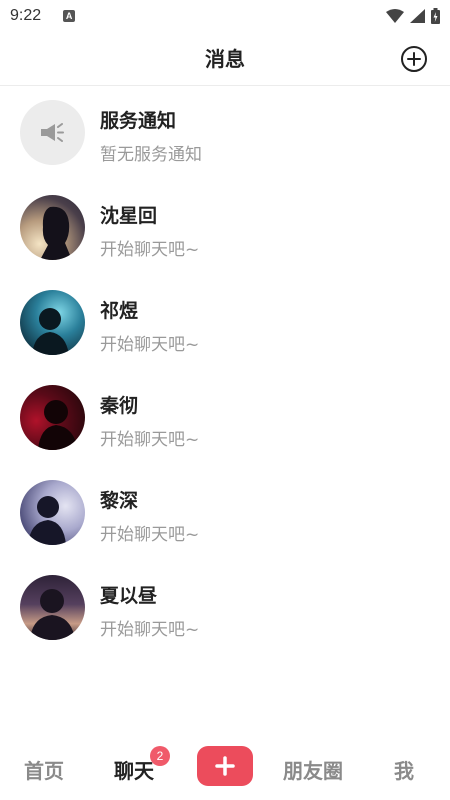  I want to click on nav-me: 我, so click(404, 769).